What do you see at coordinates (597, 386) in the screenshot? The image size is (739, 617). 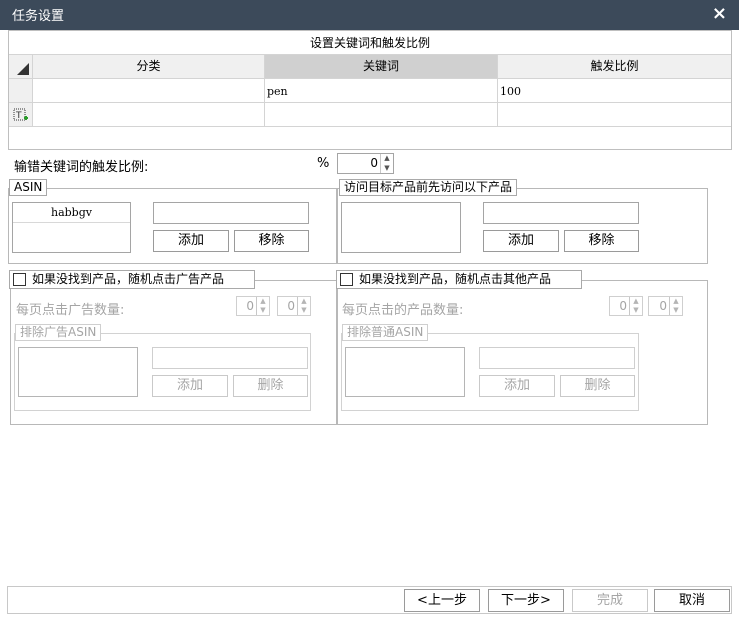 I see `exclude-normal-delete-button: 删除` at bounding box center [597, 386].